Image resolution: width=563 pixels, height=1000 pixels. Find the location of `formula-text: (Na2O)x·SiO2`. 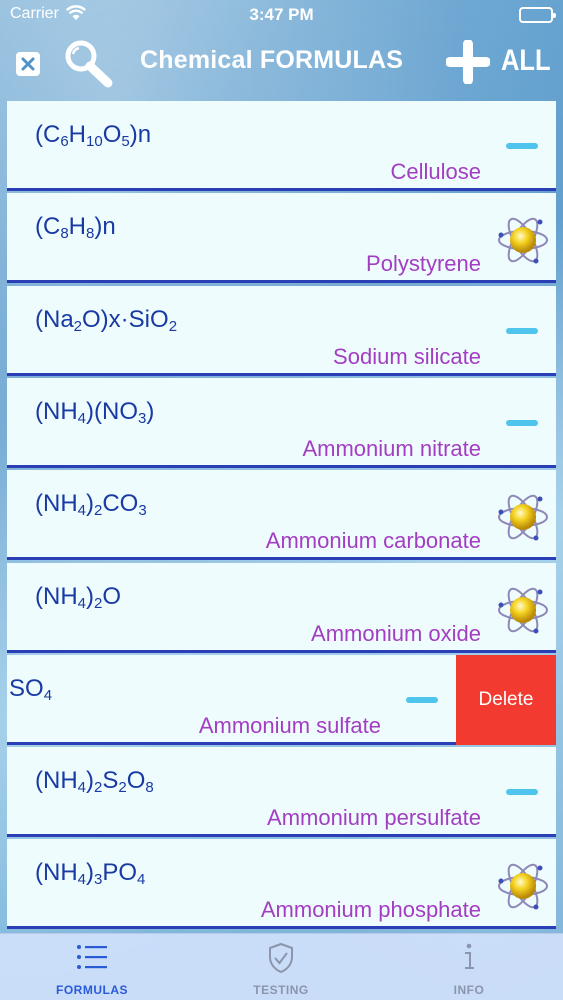

formula-text: (Na2O)x·SiO2 is located at coordinates (106, 320).